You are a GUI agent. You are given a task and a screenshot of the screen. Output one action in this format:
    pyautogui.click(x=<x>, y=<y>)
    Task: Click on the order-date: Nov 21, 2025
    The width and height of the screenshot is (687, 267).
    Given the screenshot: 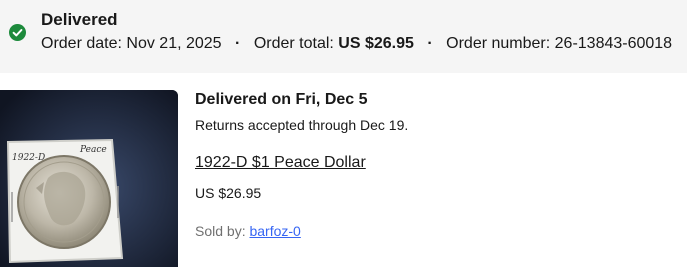 What is the action you would take?
    pyautogui.click(x=174, y=43)
    